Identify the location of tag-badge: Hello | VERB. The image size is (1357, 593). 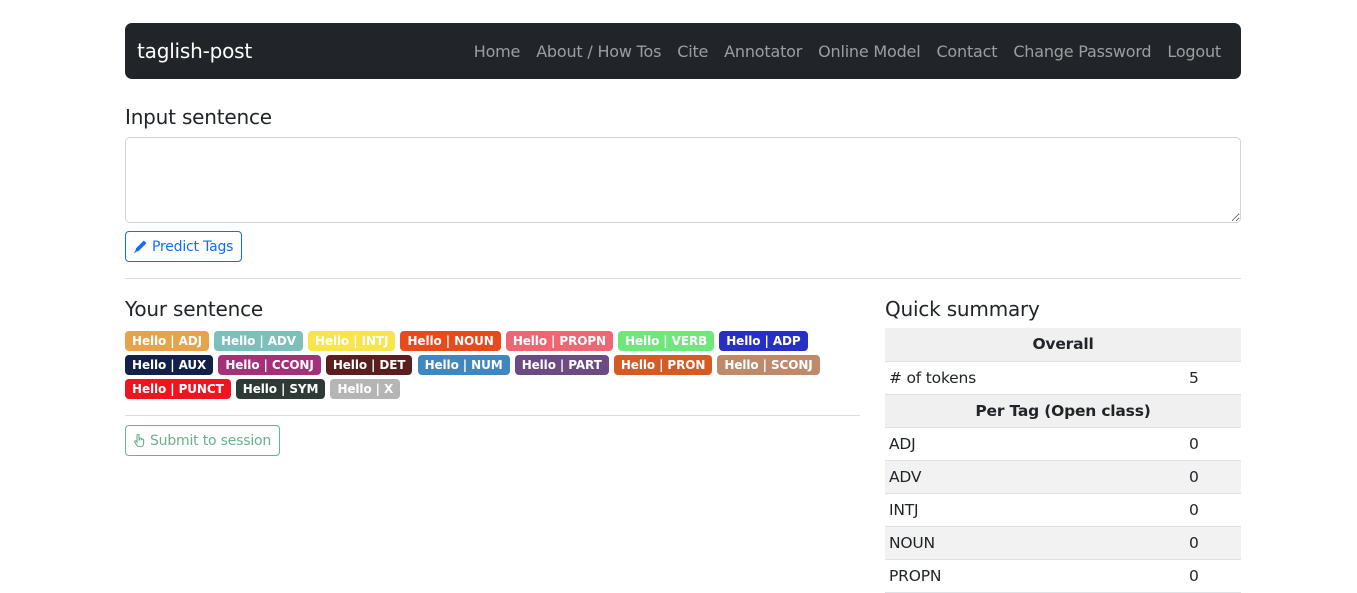
(666, 341).